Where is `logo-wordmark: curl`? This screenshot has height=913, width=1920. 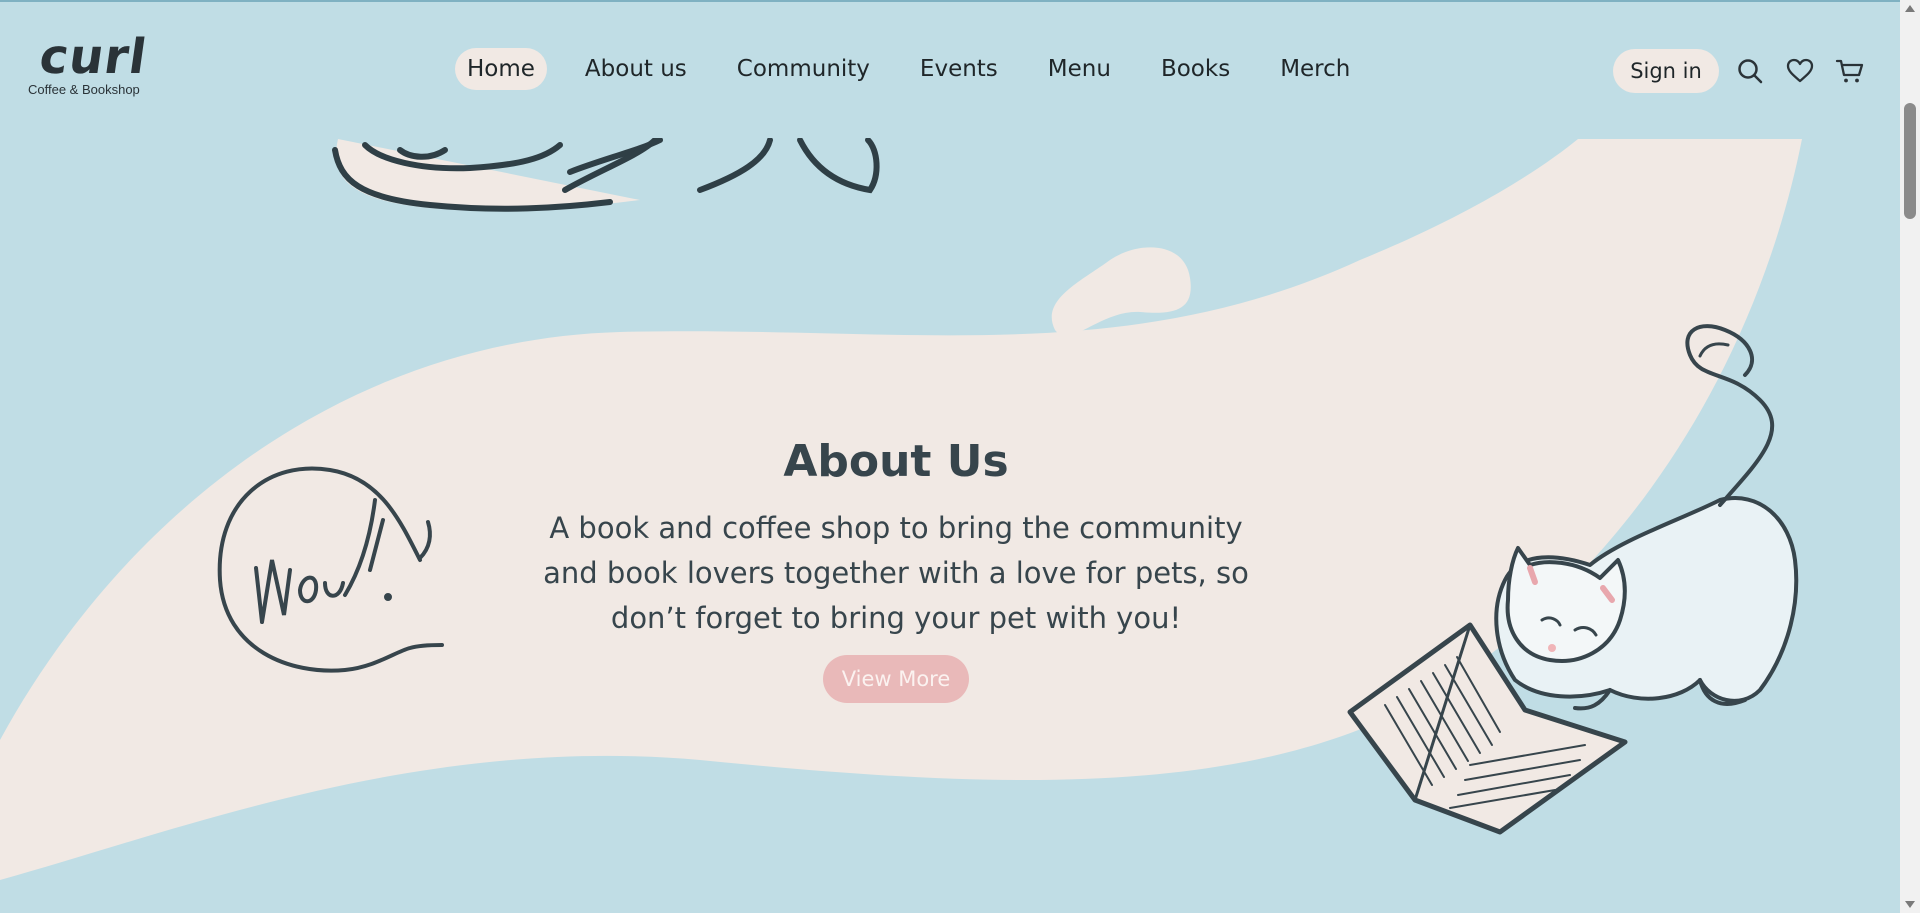 logo-wordmark: curl is located at coordinates (93, 57).